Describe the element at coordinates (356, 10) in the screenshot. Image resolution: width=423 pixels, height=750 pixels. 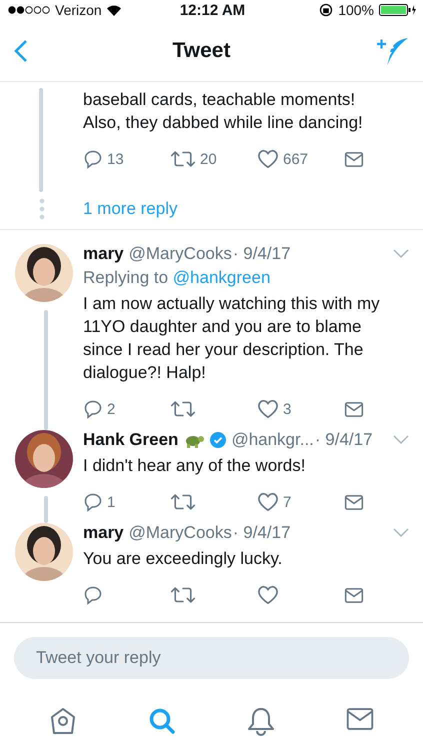
I see `battery-percent: 100%` at that location.